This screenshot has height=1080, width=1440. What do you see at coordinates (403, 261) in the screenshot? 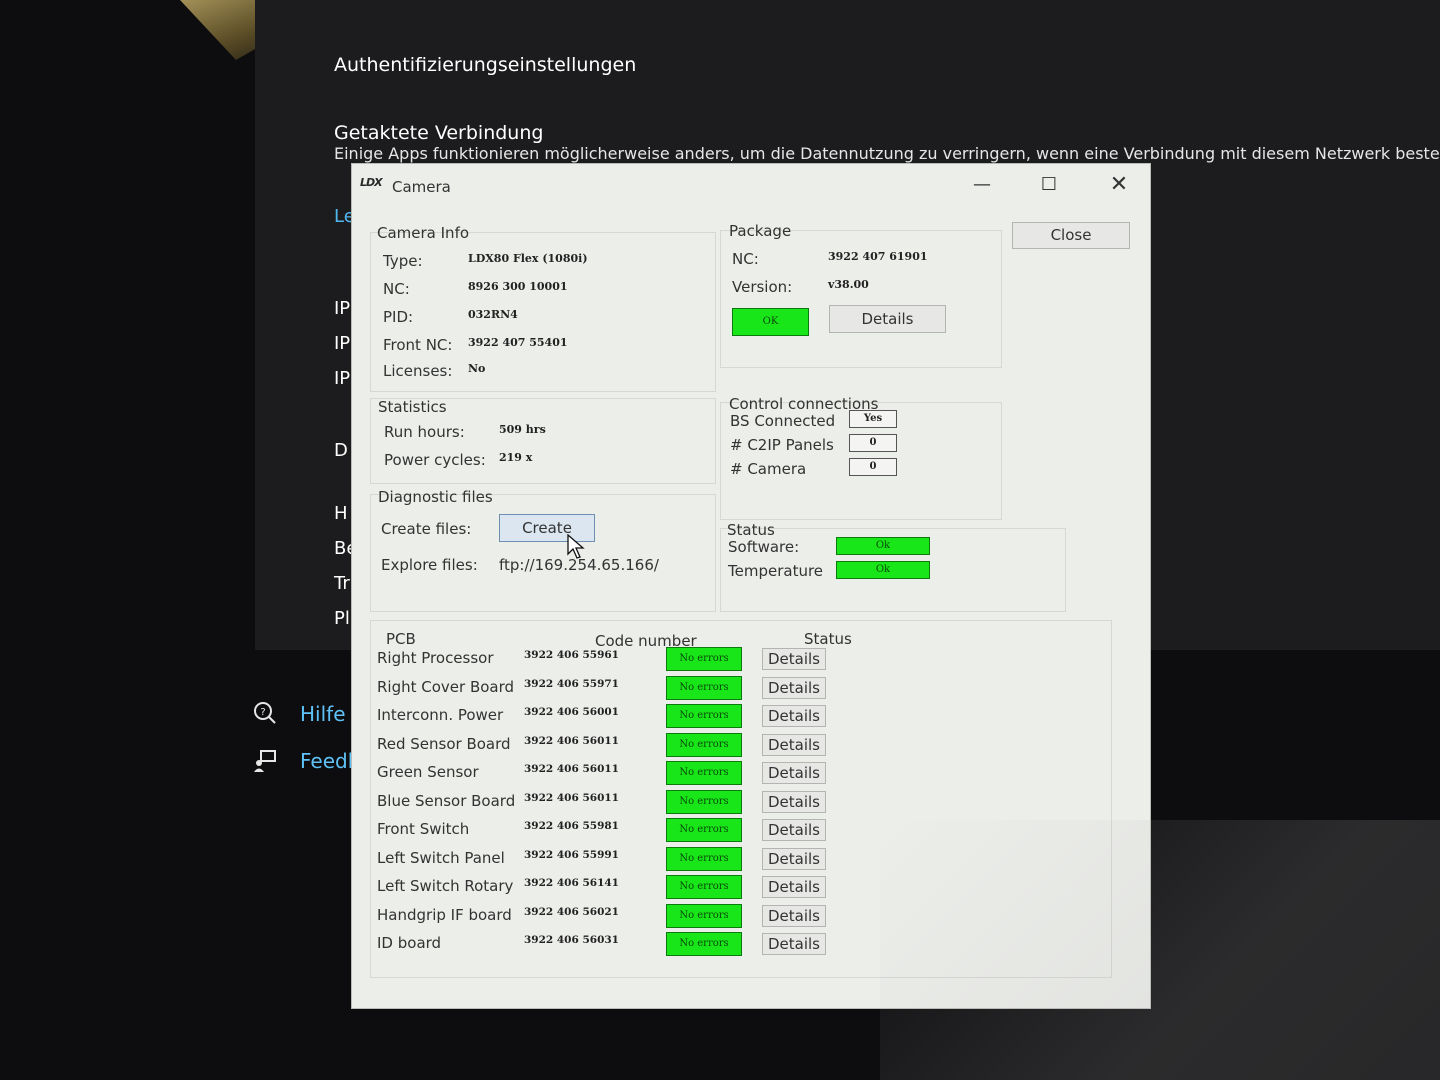
I see `type-label: Type:` at bounding box center [403, 261].